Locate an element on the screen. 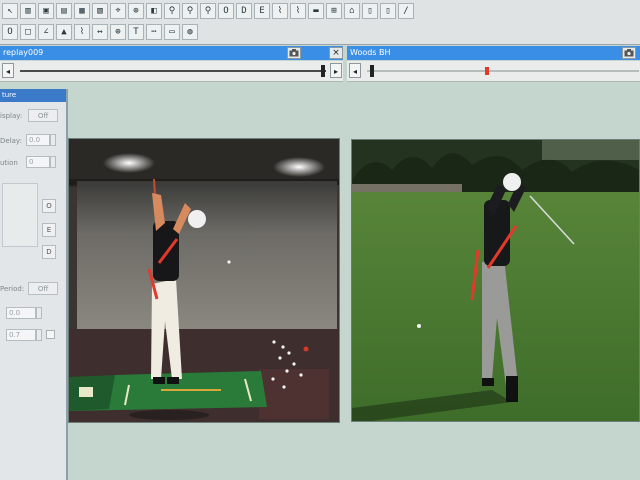 This screenshot has width=640, height=480. period-end-input: 0.7 is located at coordinates (21, 335).